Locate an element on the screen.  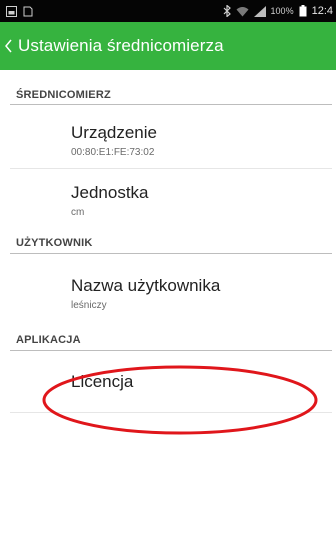
status-bar: 100% 12:4 is located at coordinates (168, 11).